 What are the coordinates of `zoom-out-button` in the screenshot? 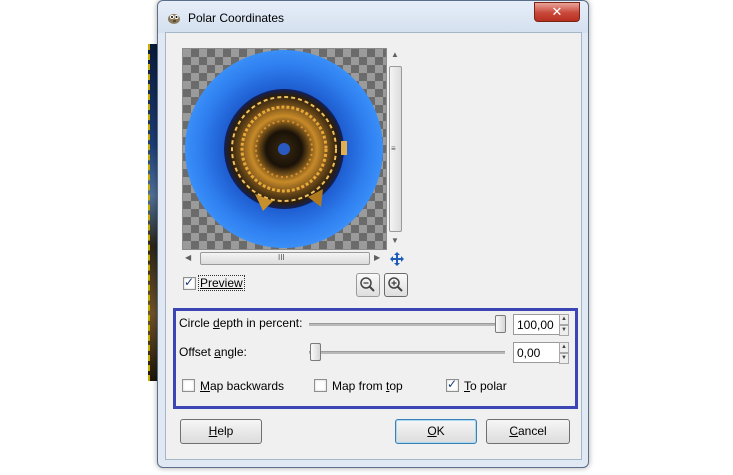 It's located at (368, 285).